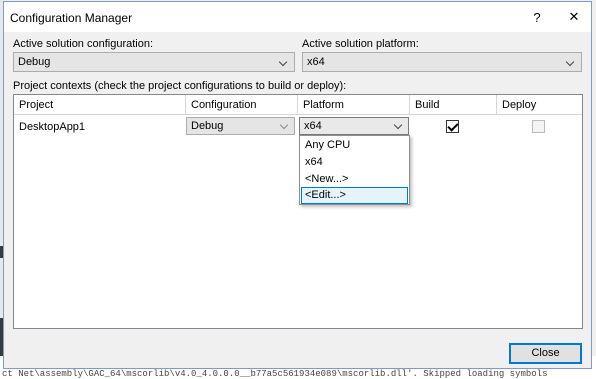  Describe the element at coordinates (154, 62) in the screenshot. I see `active-config-select: Debug` at that location.